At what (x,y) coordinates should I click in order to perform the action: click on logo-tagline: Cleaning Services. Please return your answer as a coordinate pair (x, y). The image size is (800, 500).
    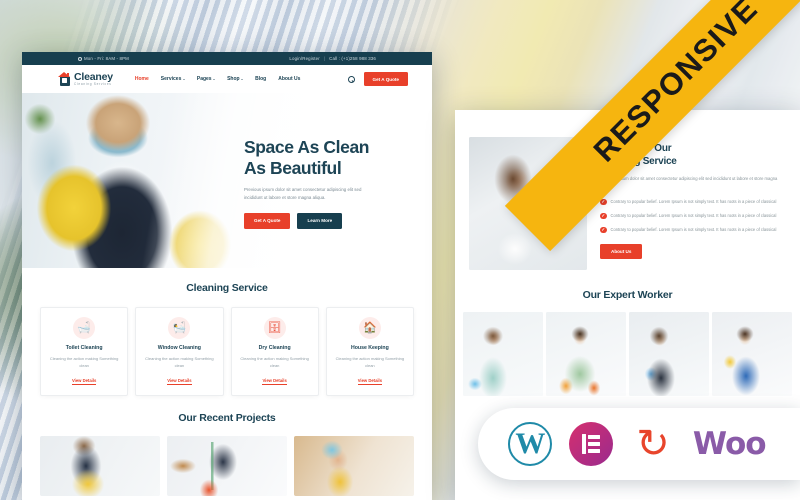
    Looking at the image, I should click on (93, 84).